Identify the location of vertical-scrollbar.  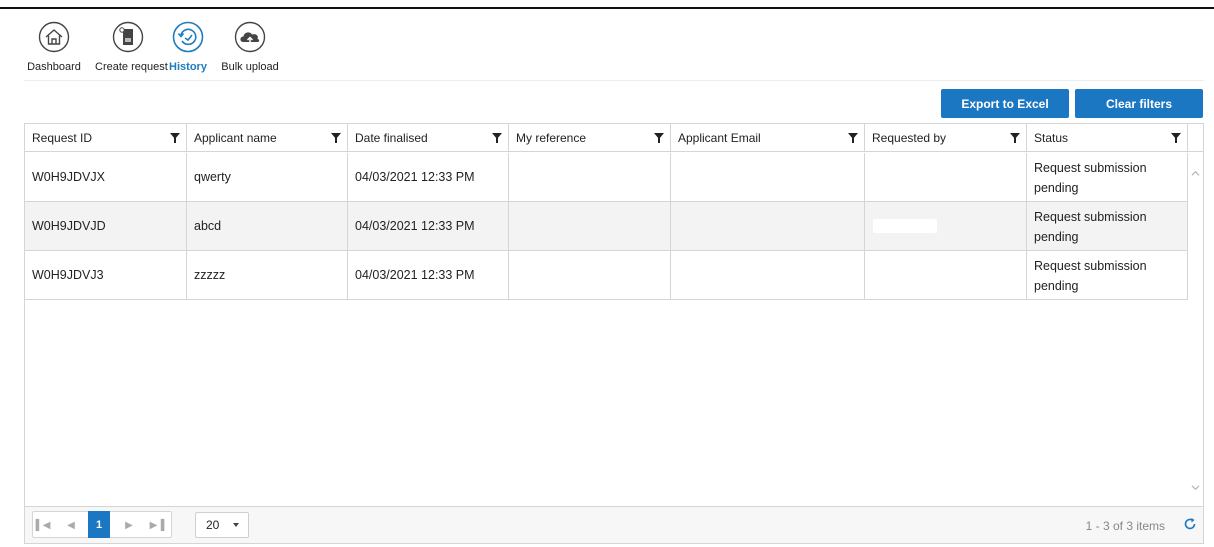
(1195, 329).